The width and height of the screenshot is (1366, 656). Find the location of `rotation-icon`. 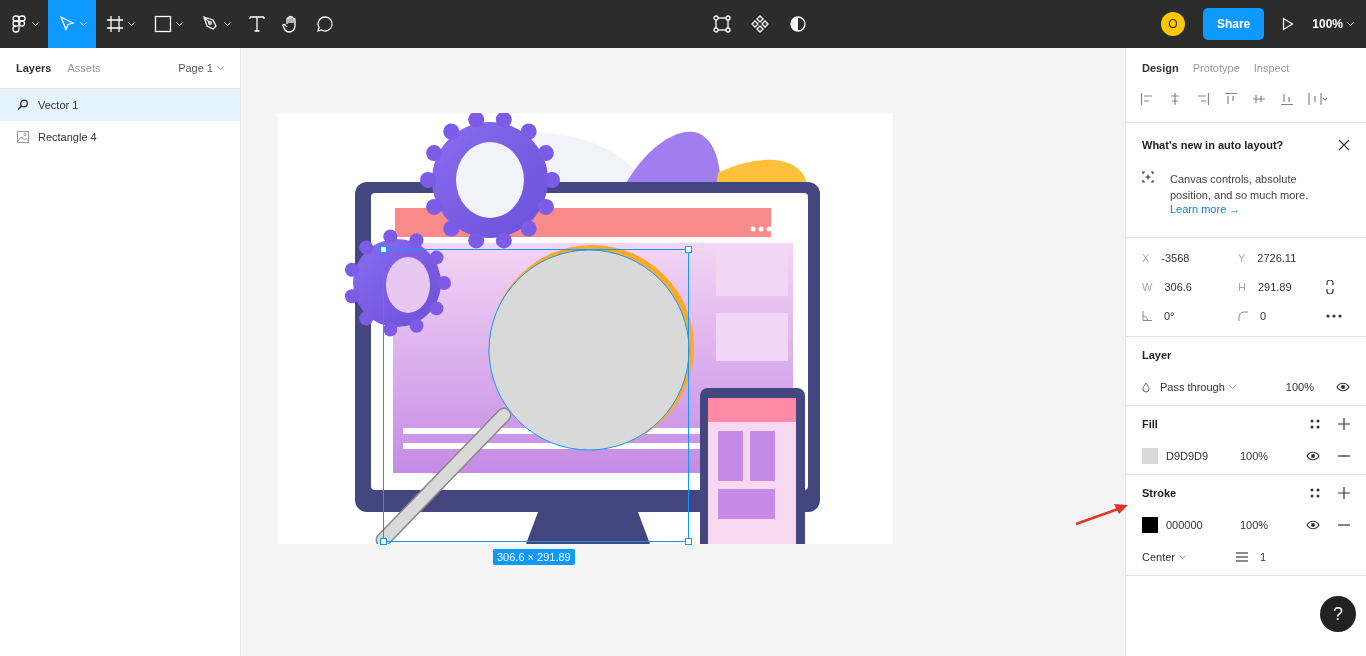

rotation-icon is located at coordinates (1147, 316).